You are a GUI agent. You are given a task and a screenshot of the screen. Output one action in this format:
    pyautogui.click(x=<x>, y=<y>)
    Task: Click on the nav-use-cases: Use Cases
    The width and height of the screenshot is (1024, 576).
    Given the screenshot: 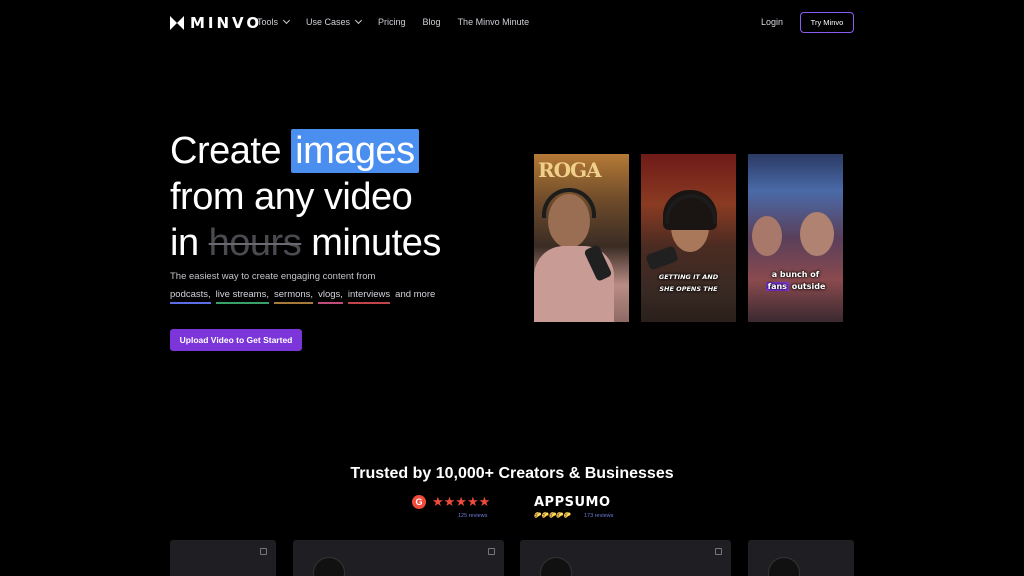 What is the action you would take?
    pyautogui.click(x=334, y=21)
    